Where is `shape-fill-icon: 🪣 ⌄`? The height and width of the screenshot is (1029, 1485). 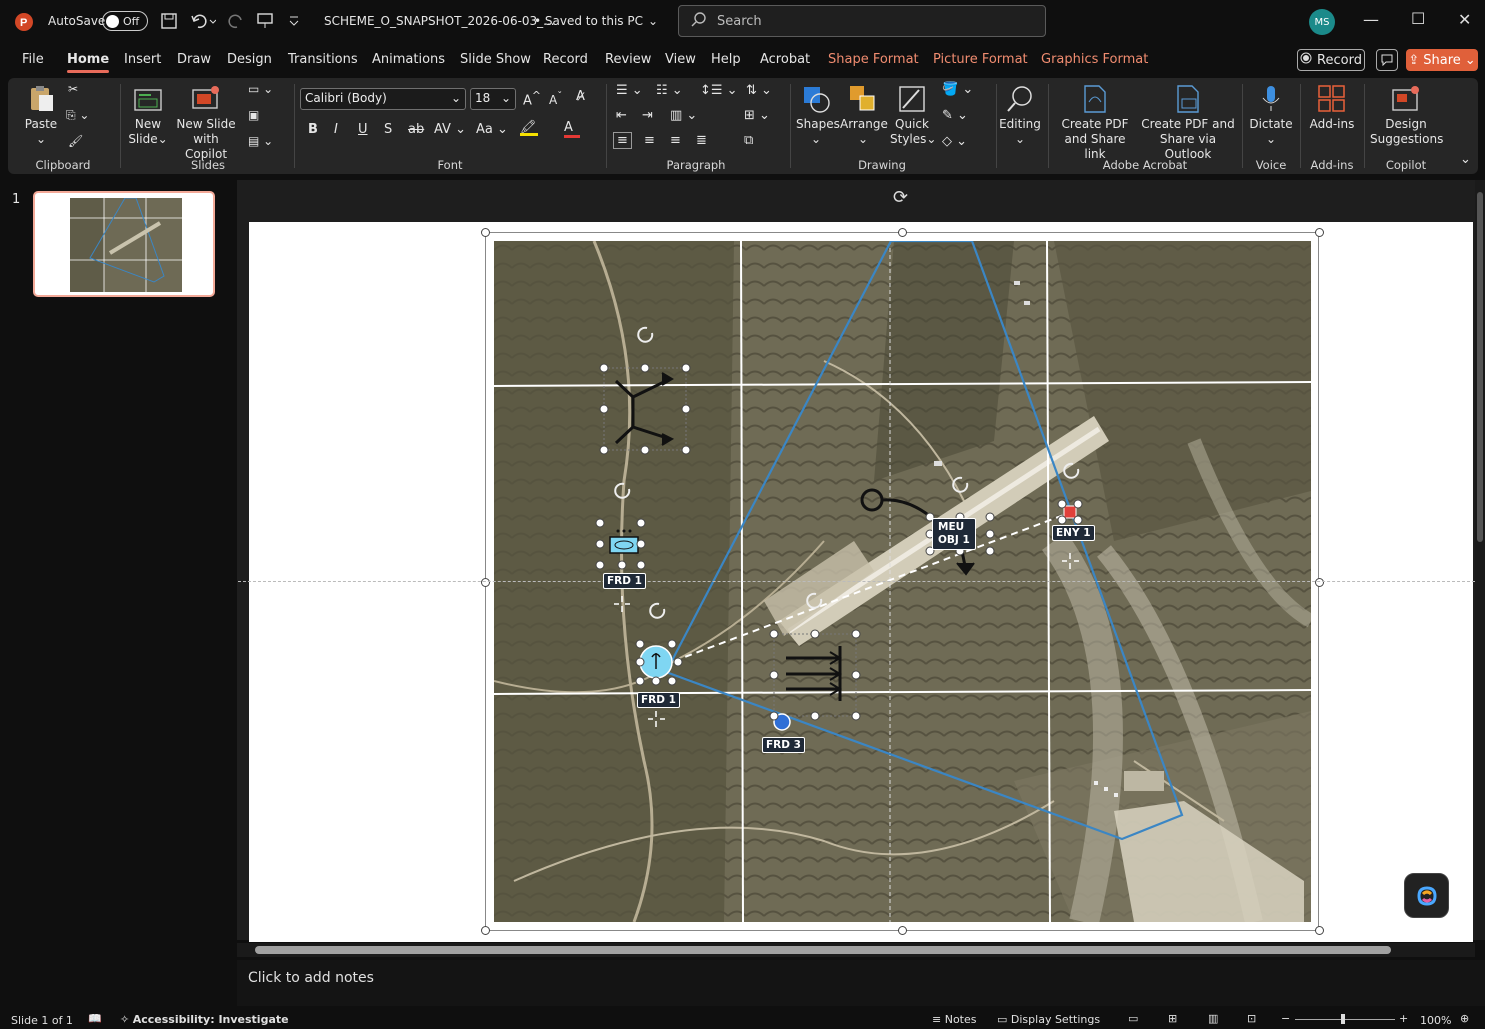 shape-fill-icon: 🪣 ⌄ is located at coordinates (957, 89).